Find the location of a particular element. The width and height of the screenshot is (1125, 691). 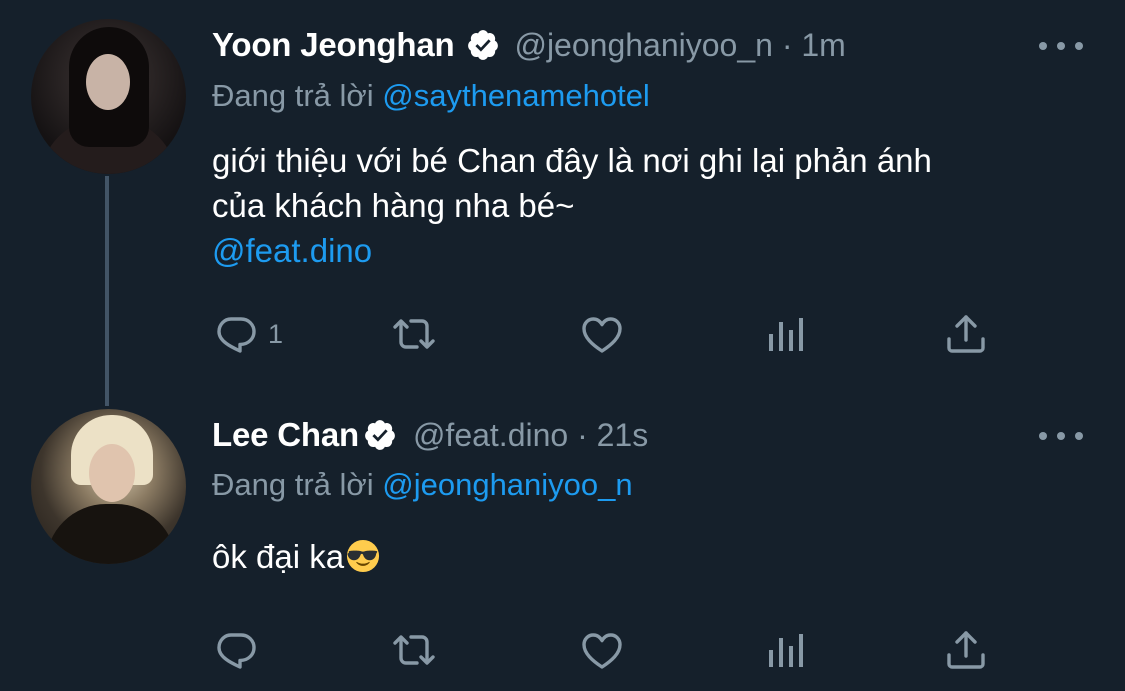

tweet-header: Yoon Jeonghan @jeonghaniyoo_n · 1m is located at coordinates (529, 45).